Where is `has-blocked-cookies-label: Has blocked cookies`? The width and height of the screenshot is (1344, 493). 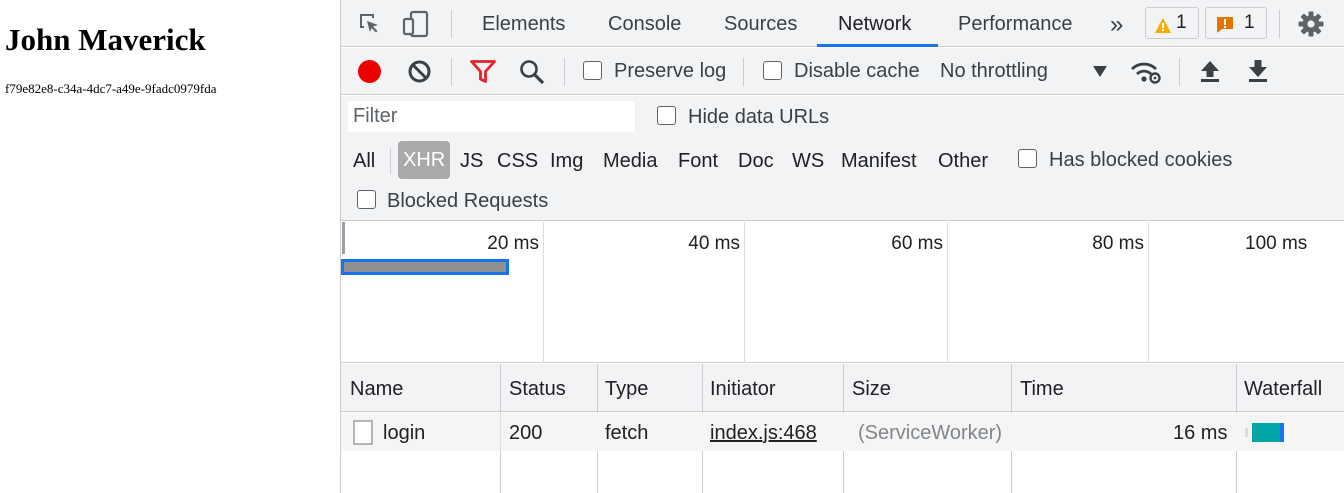
has-blocked-cookies-label: Has blocked cookies is located at coordinates (1141, 160).